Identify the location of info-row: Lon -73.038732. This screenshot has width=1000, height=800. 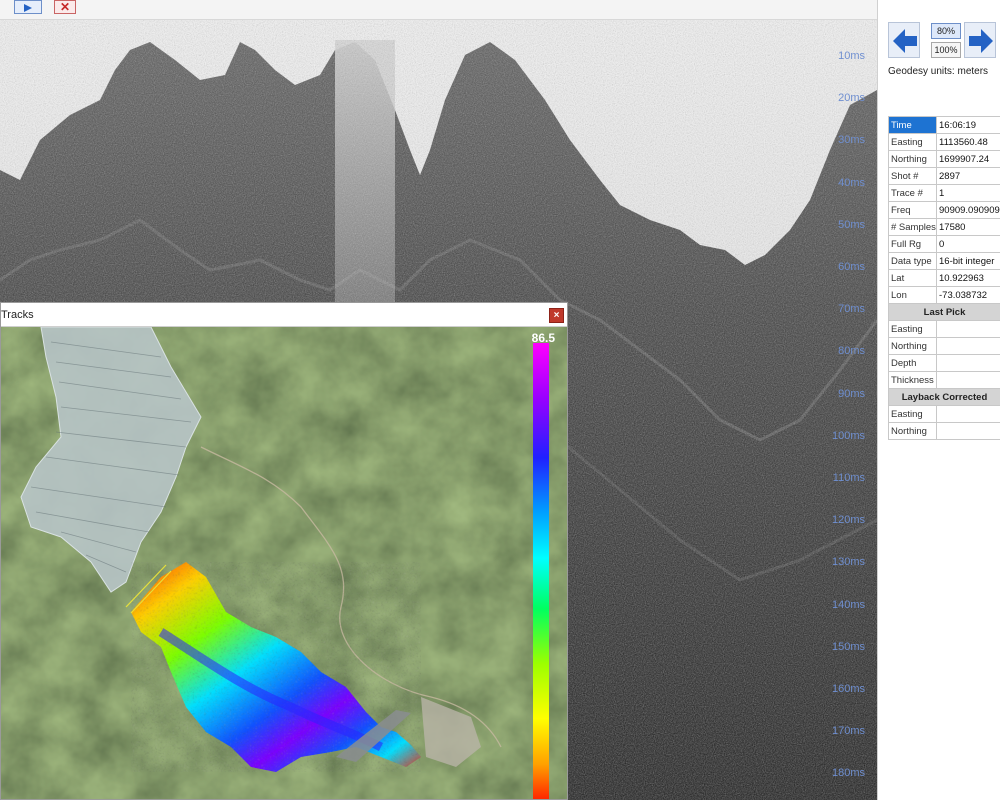
(944, 295).